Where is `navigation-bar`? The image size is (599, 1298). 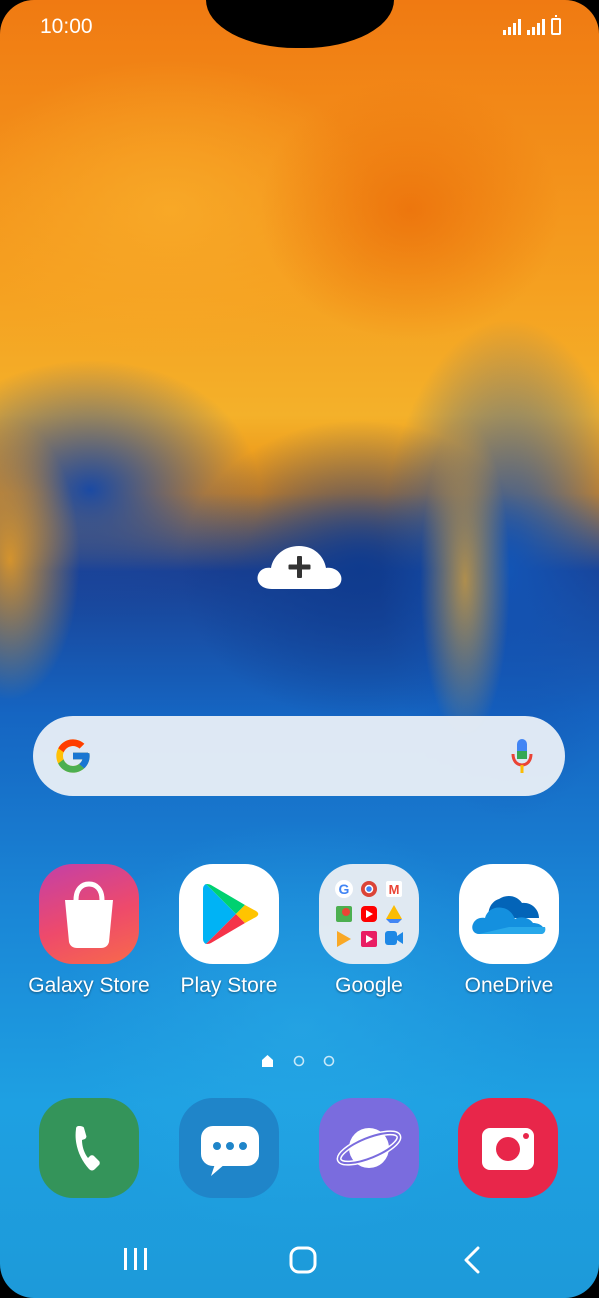 navigation-bar is located at coordinates (299, 1260).